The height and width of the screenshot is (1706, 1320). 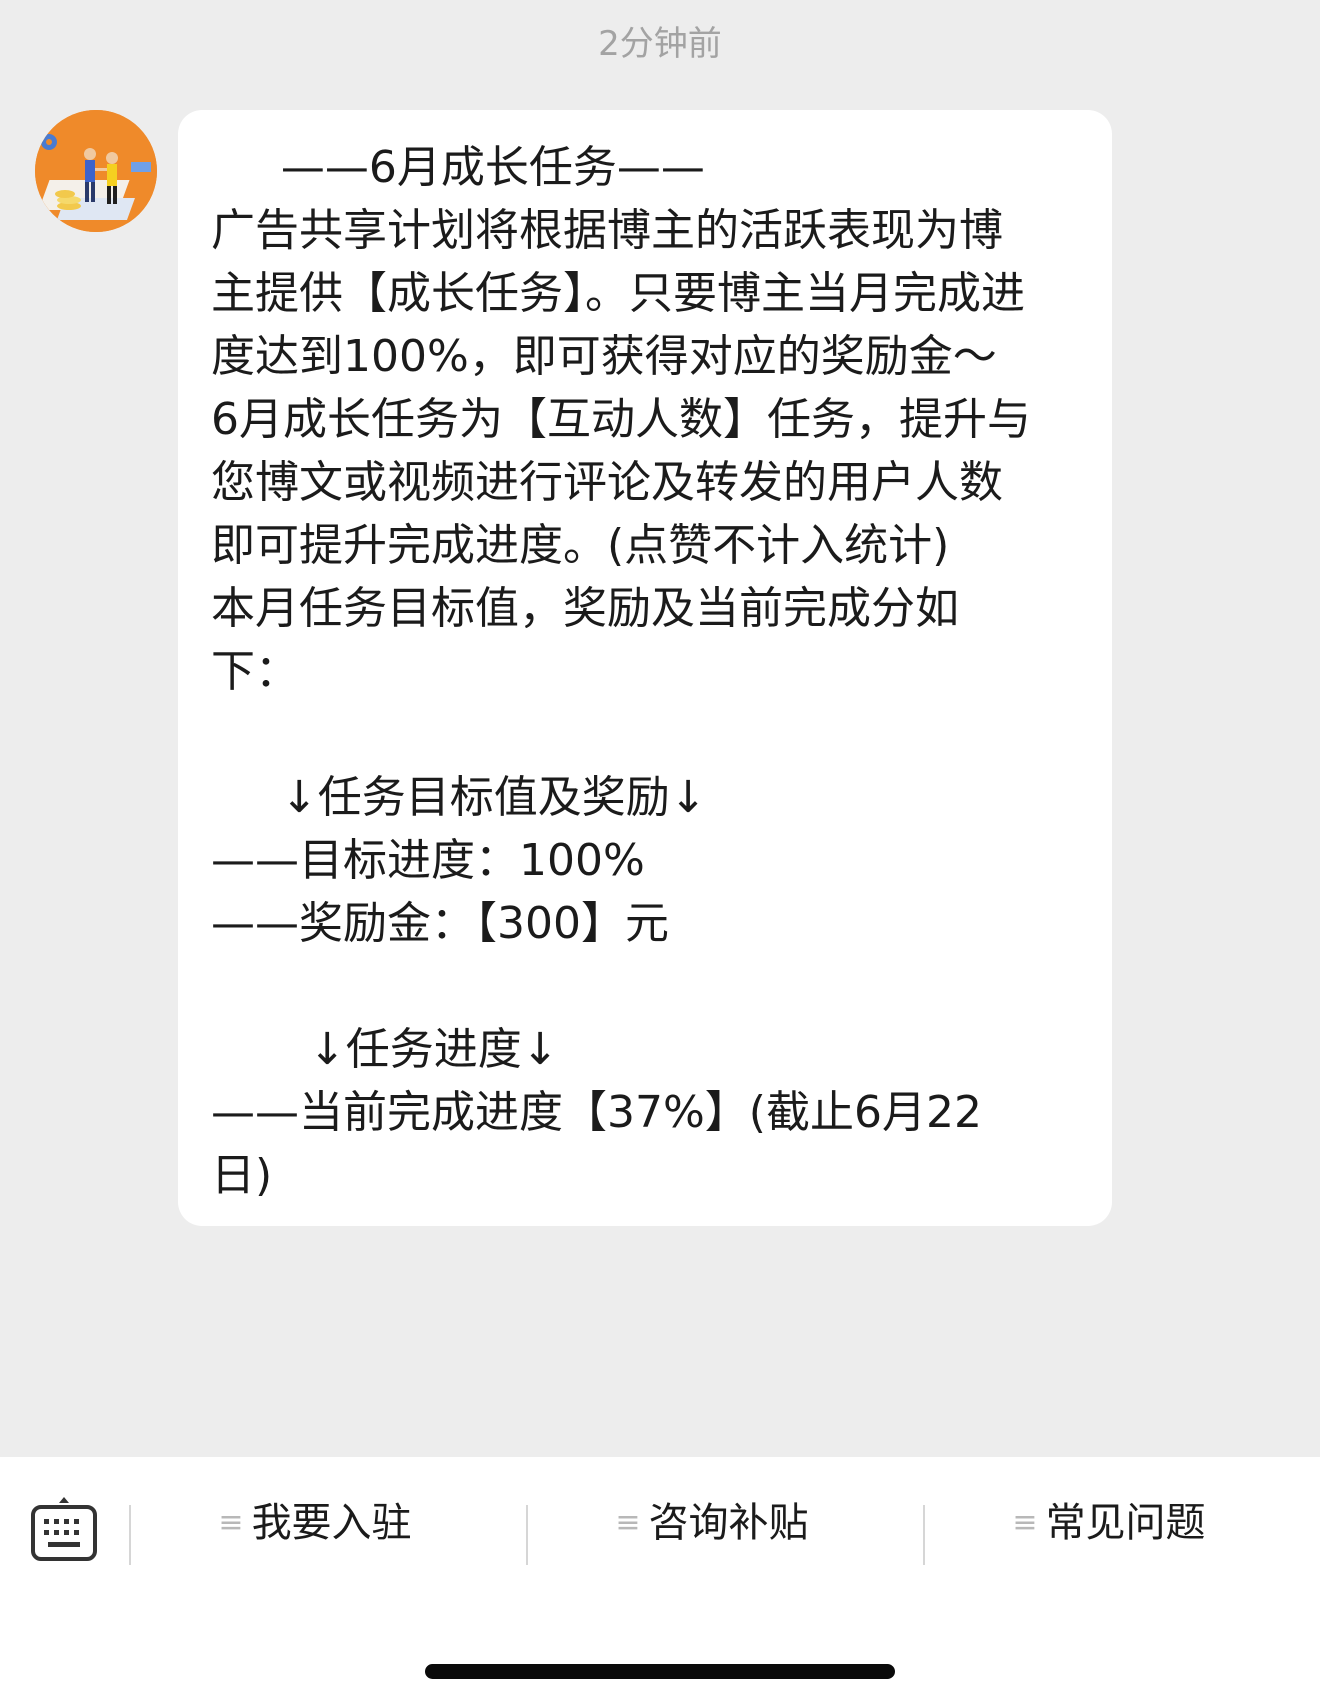 I want to click on message-line: 日), so click(x=242, y=1175).